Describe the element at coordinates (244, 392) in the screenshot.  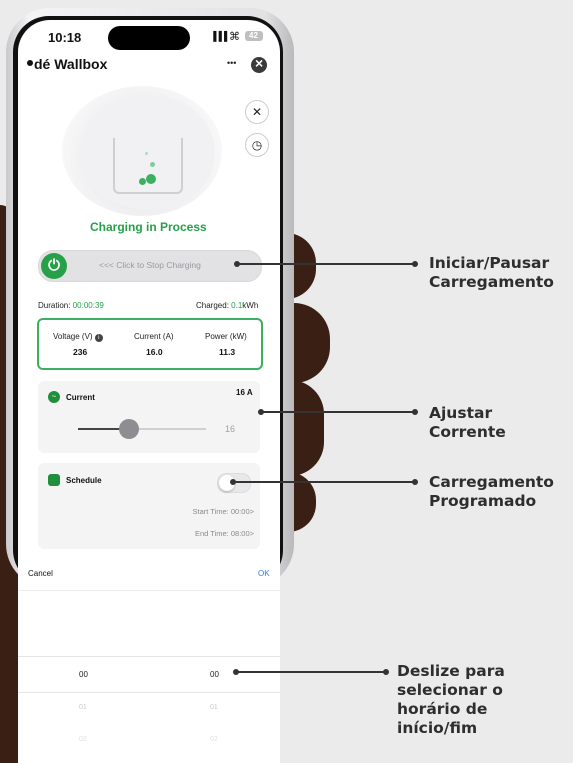
I see `current-setting: 16 A` at that location.